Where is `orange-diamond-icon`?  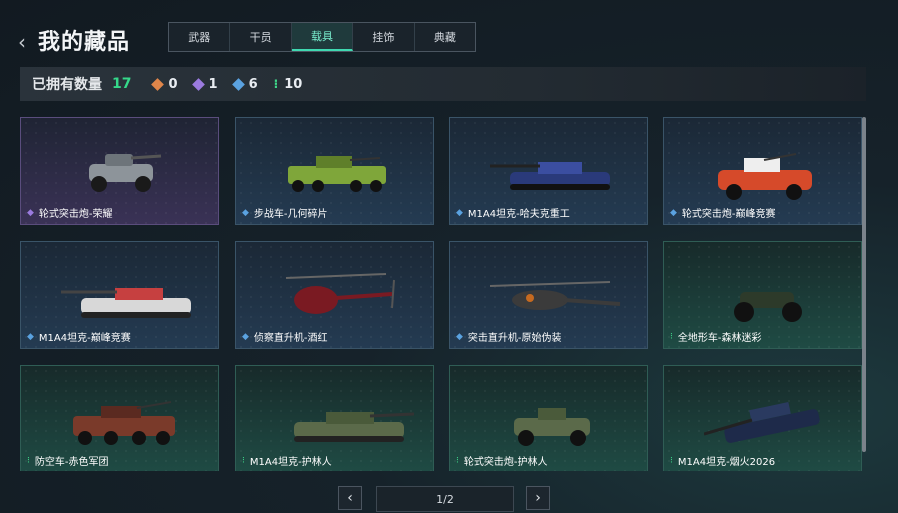 orange-diamond-icon is located at coordinates (158, 84).